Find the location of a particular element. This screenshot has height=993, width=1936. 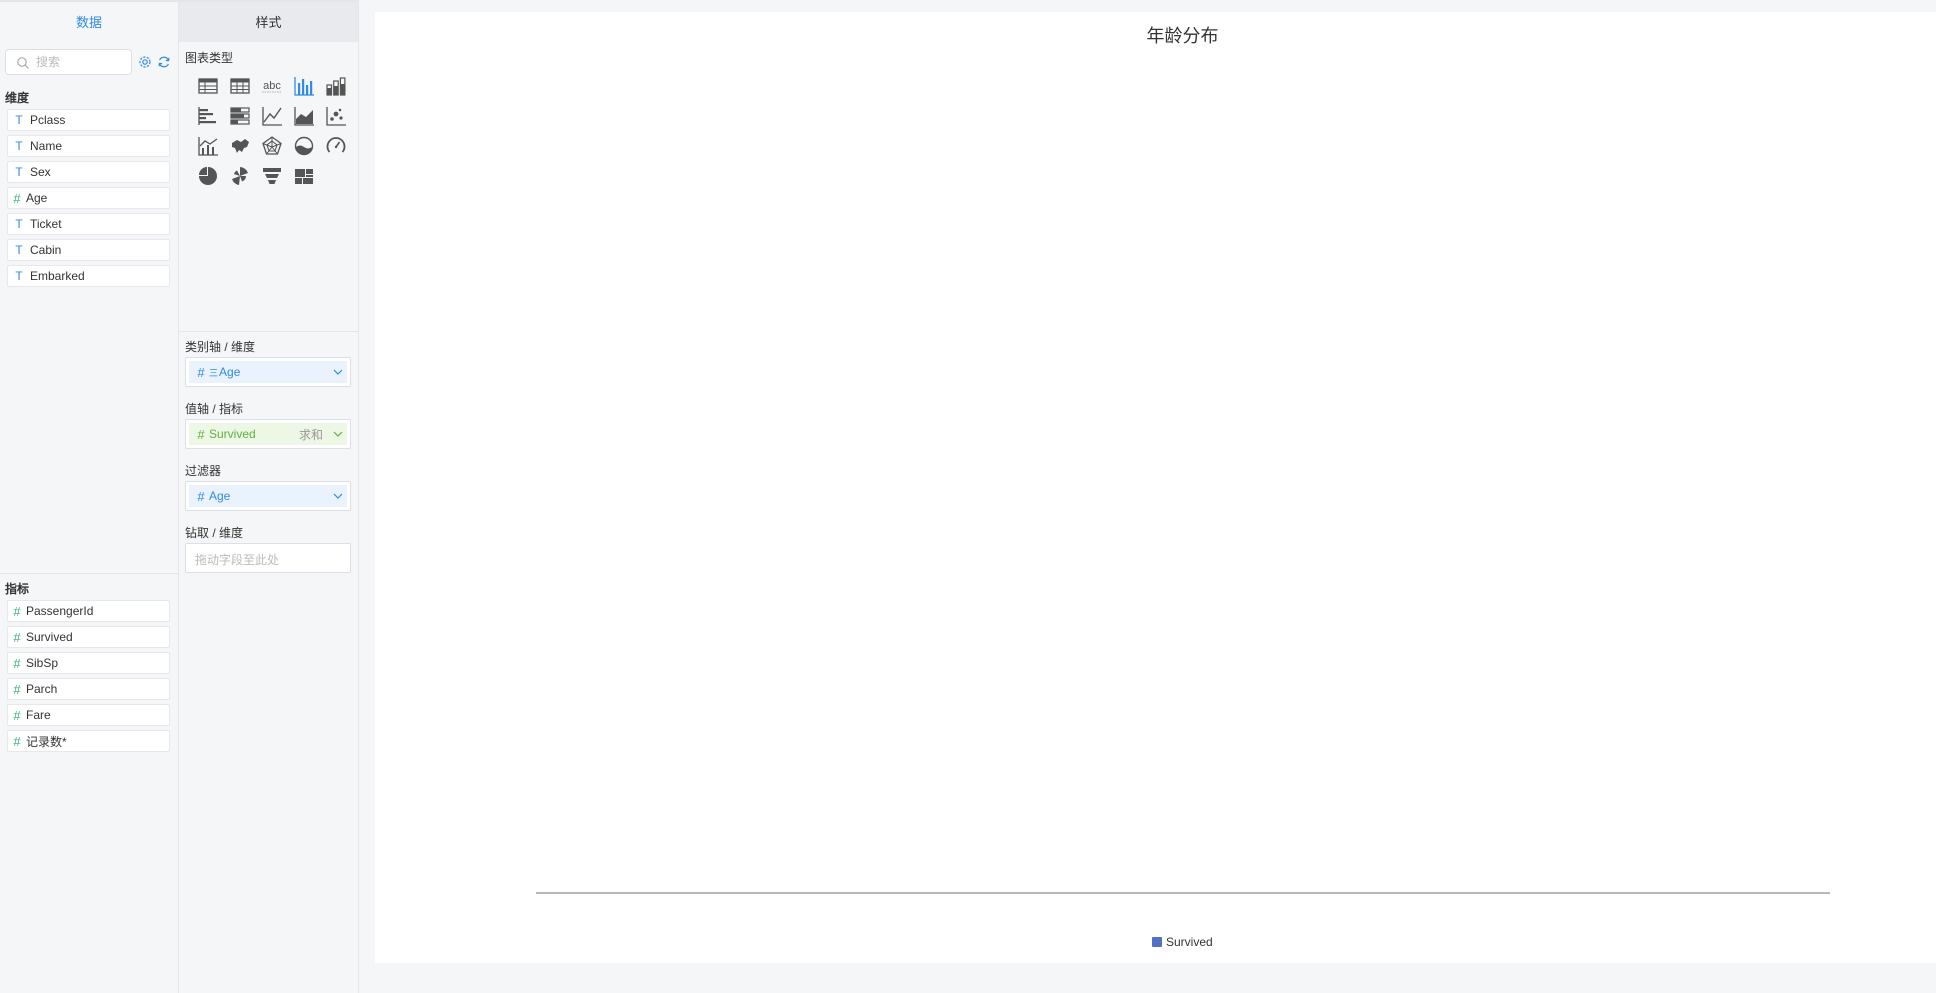

settings-icon is located at coordinates (145, 62).